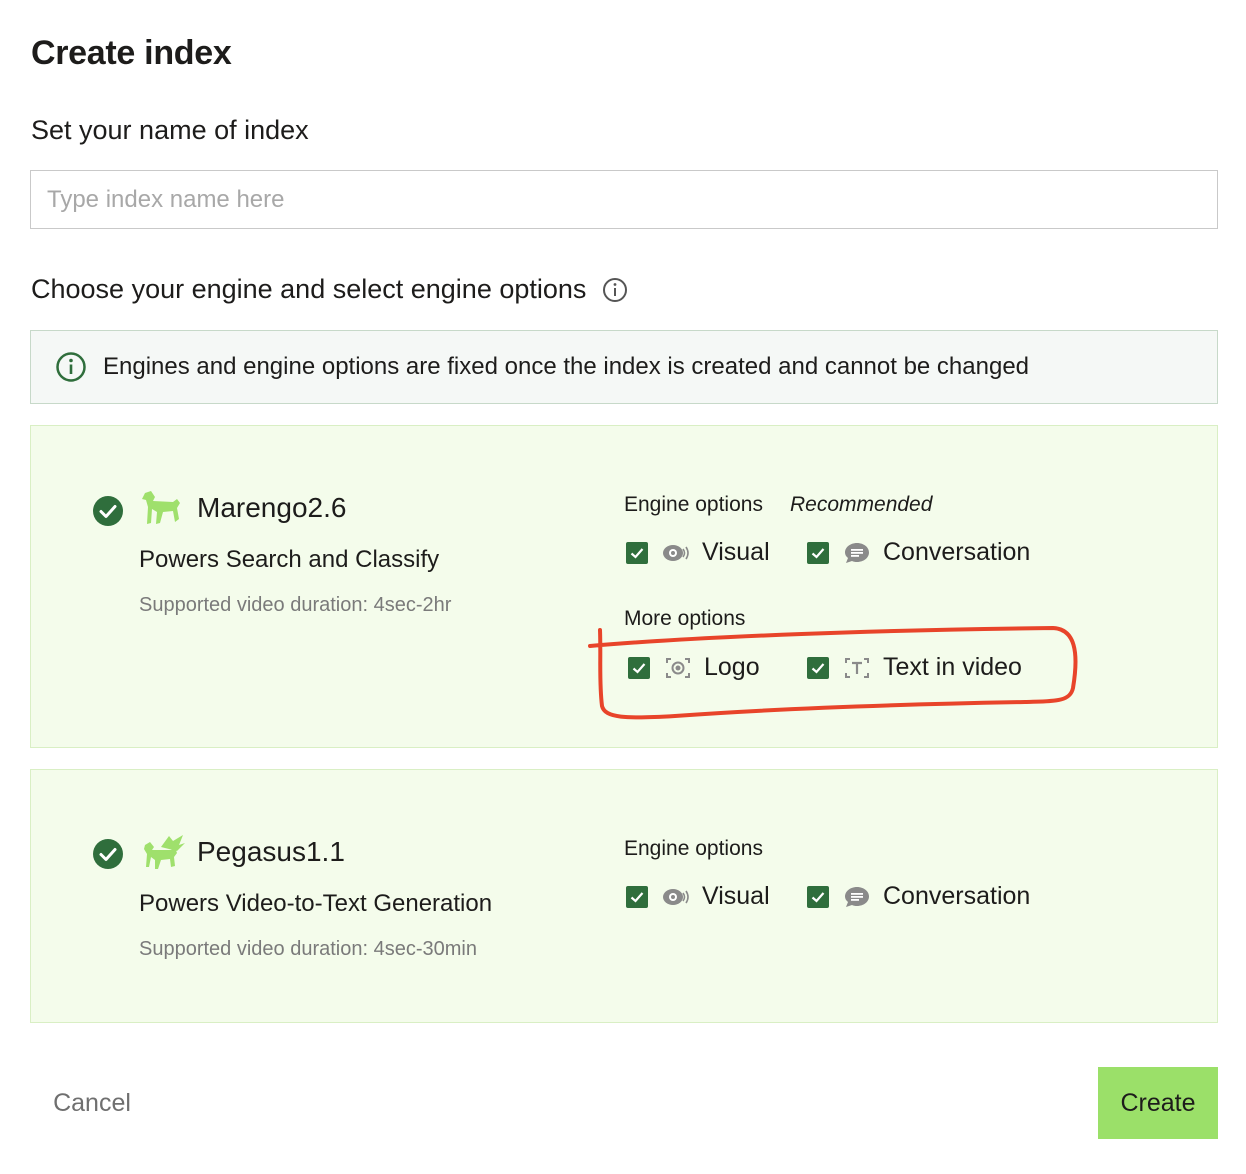 Image resolution: width=1246 pixels, height=1174 pixels. What do you see at coordinates (1158, 1103) in the screenshot?
I see `create-button: Create` at bounding box center [1158, 1103].